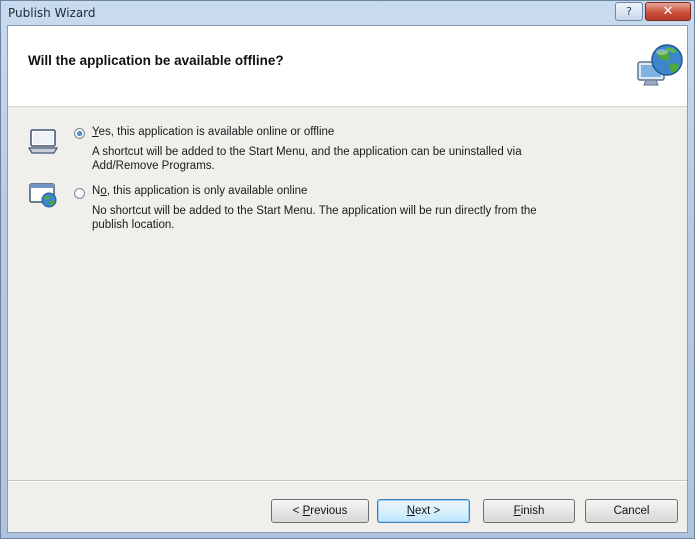 The image size is (695, 539). I want to click on finish-label: inish, so click(532, 511).